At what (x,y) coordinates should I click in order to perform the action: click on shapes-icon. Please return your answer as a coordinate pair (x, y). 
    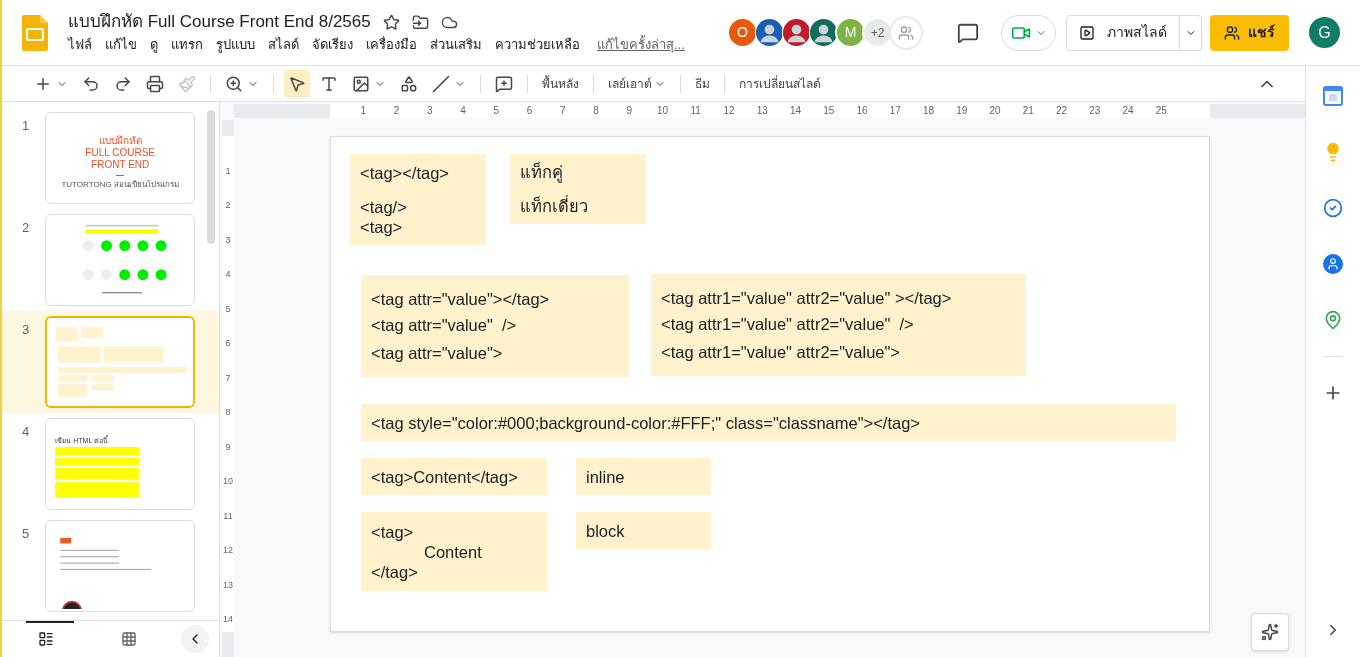
    Looking at the image, I should click on (409, 83).